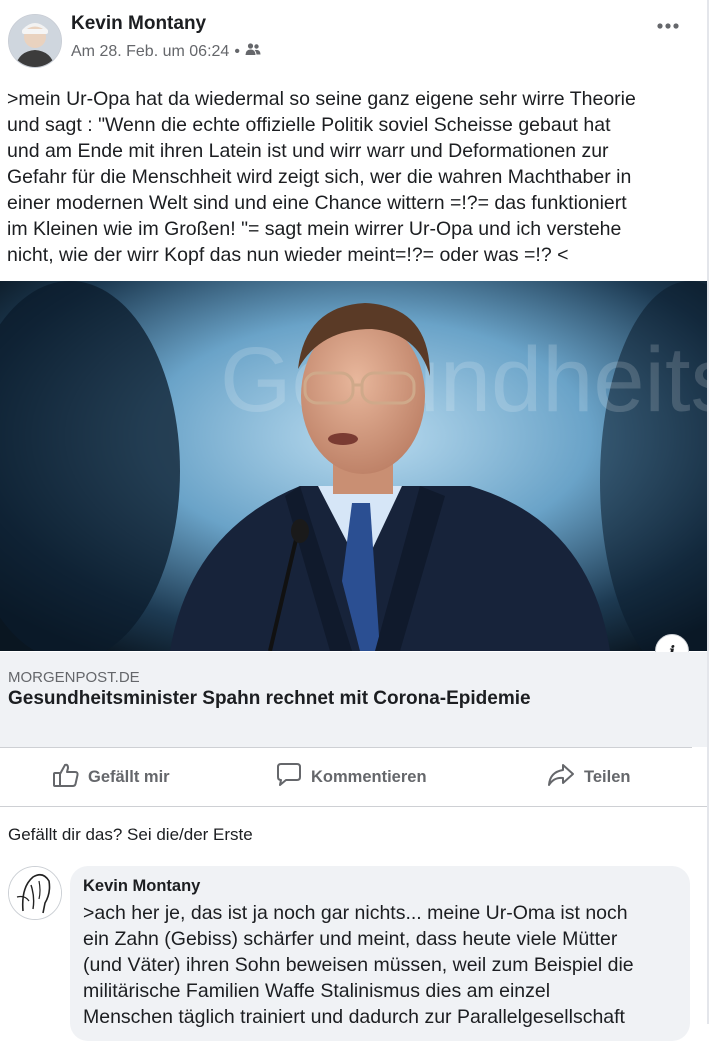 The height and width of the screenshot is (1041, 709). I want to click on more-options-icon, so click(668, 23).